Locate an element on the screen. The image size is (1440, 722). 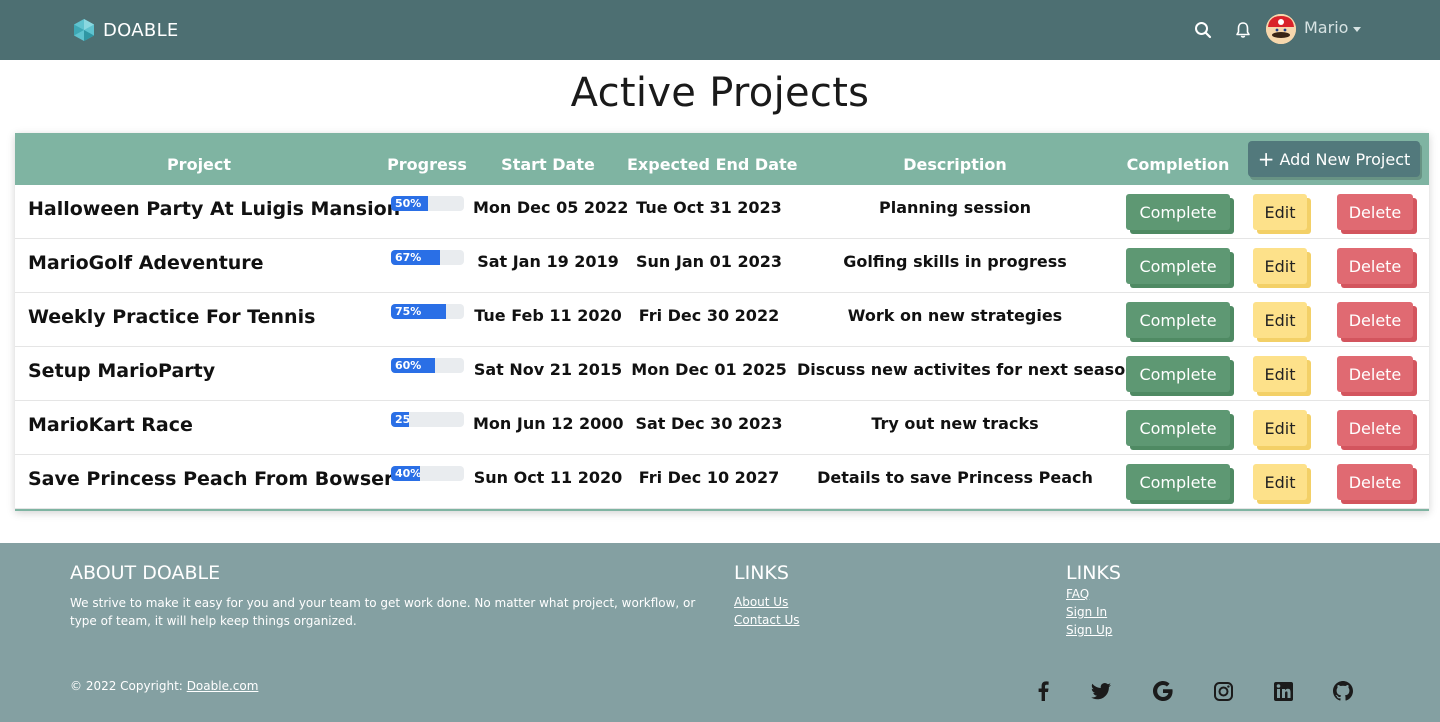
project-name: MarioGolf Adeventure is located at coordinates (146, 263).